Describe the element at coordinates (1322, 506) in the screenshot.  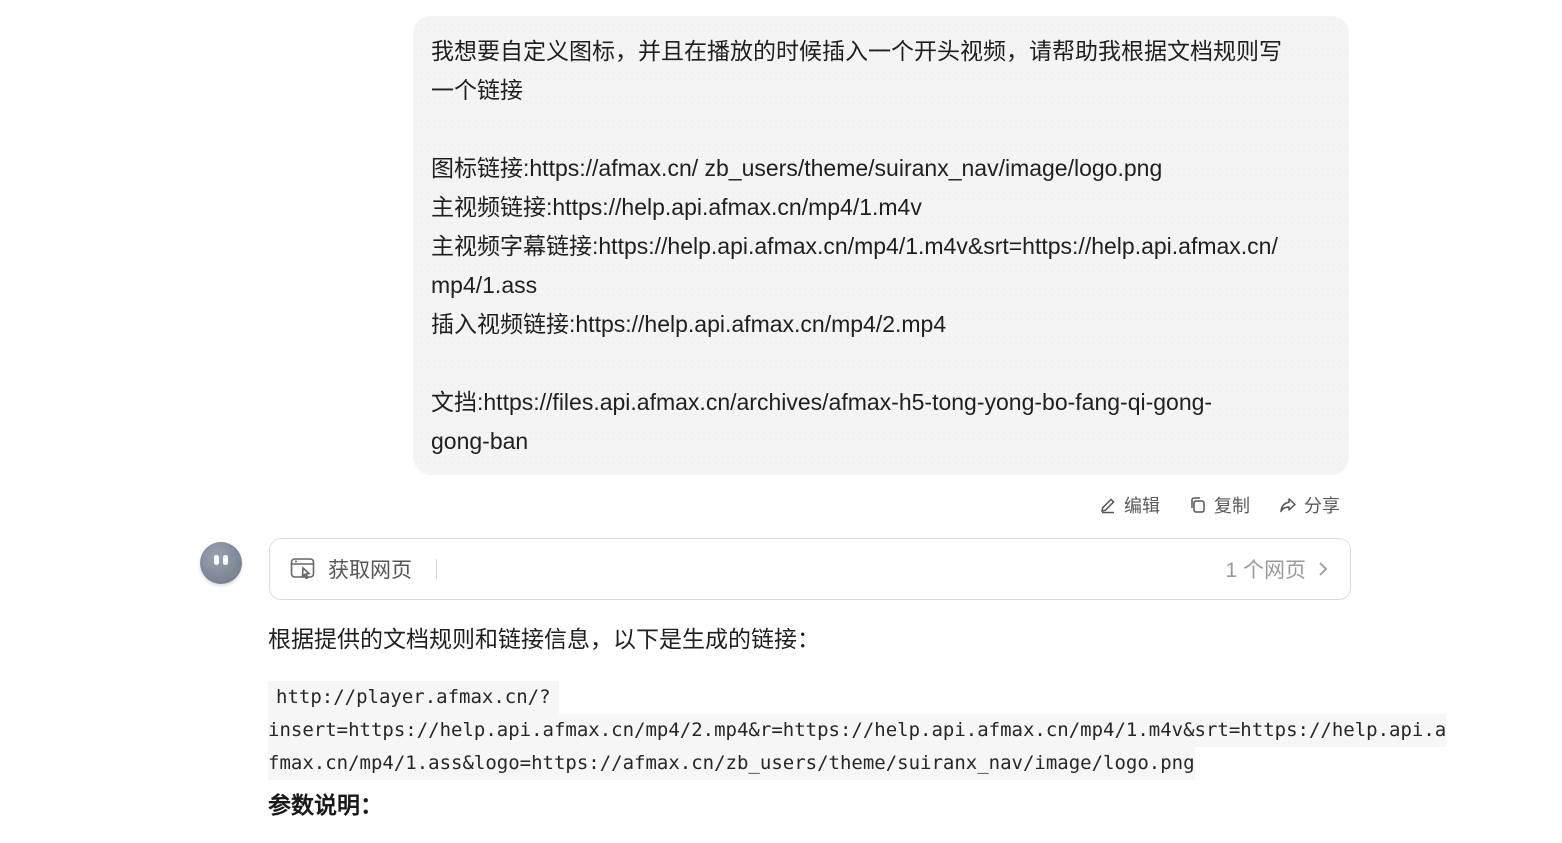
I see `share-label: 分享` at that location.